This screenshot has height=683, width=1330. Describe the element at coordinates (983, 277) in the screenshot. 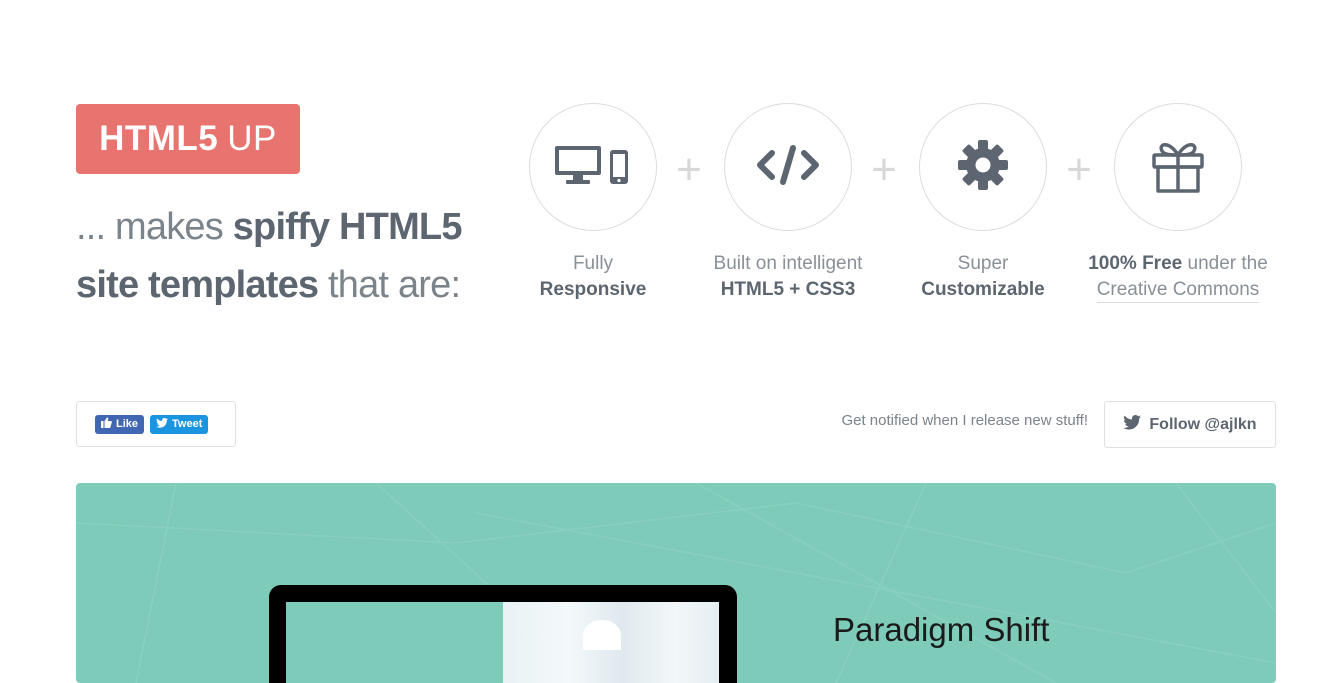

I see `feature-caption: Super Customizable` at that location.